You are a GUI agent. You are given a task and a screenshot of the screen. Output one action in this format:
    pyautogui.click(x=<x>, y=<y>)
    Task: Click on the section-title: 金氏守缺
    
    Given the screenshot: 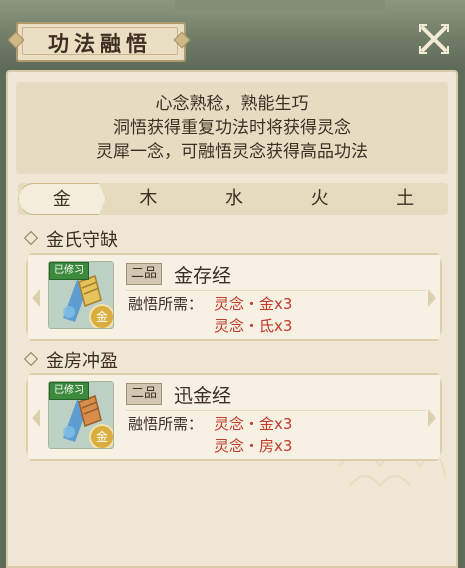 What is the action you would take?
    pyautogui.click(x=70, y=239)
    